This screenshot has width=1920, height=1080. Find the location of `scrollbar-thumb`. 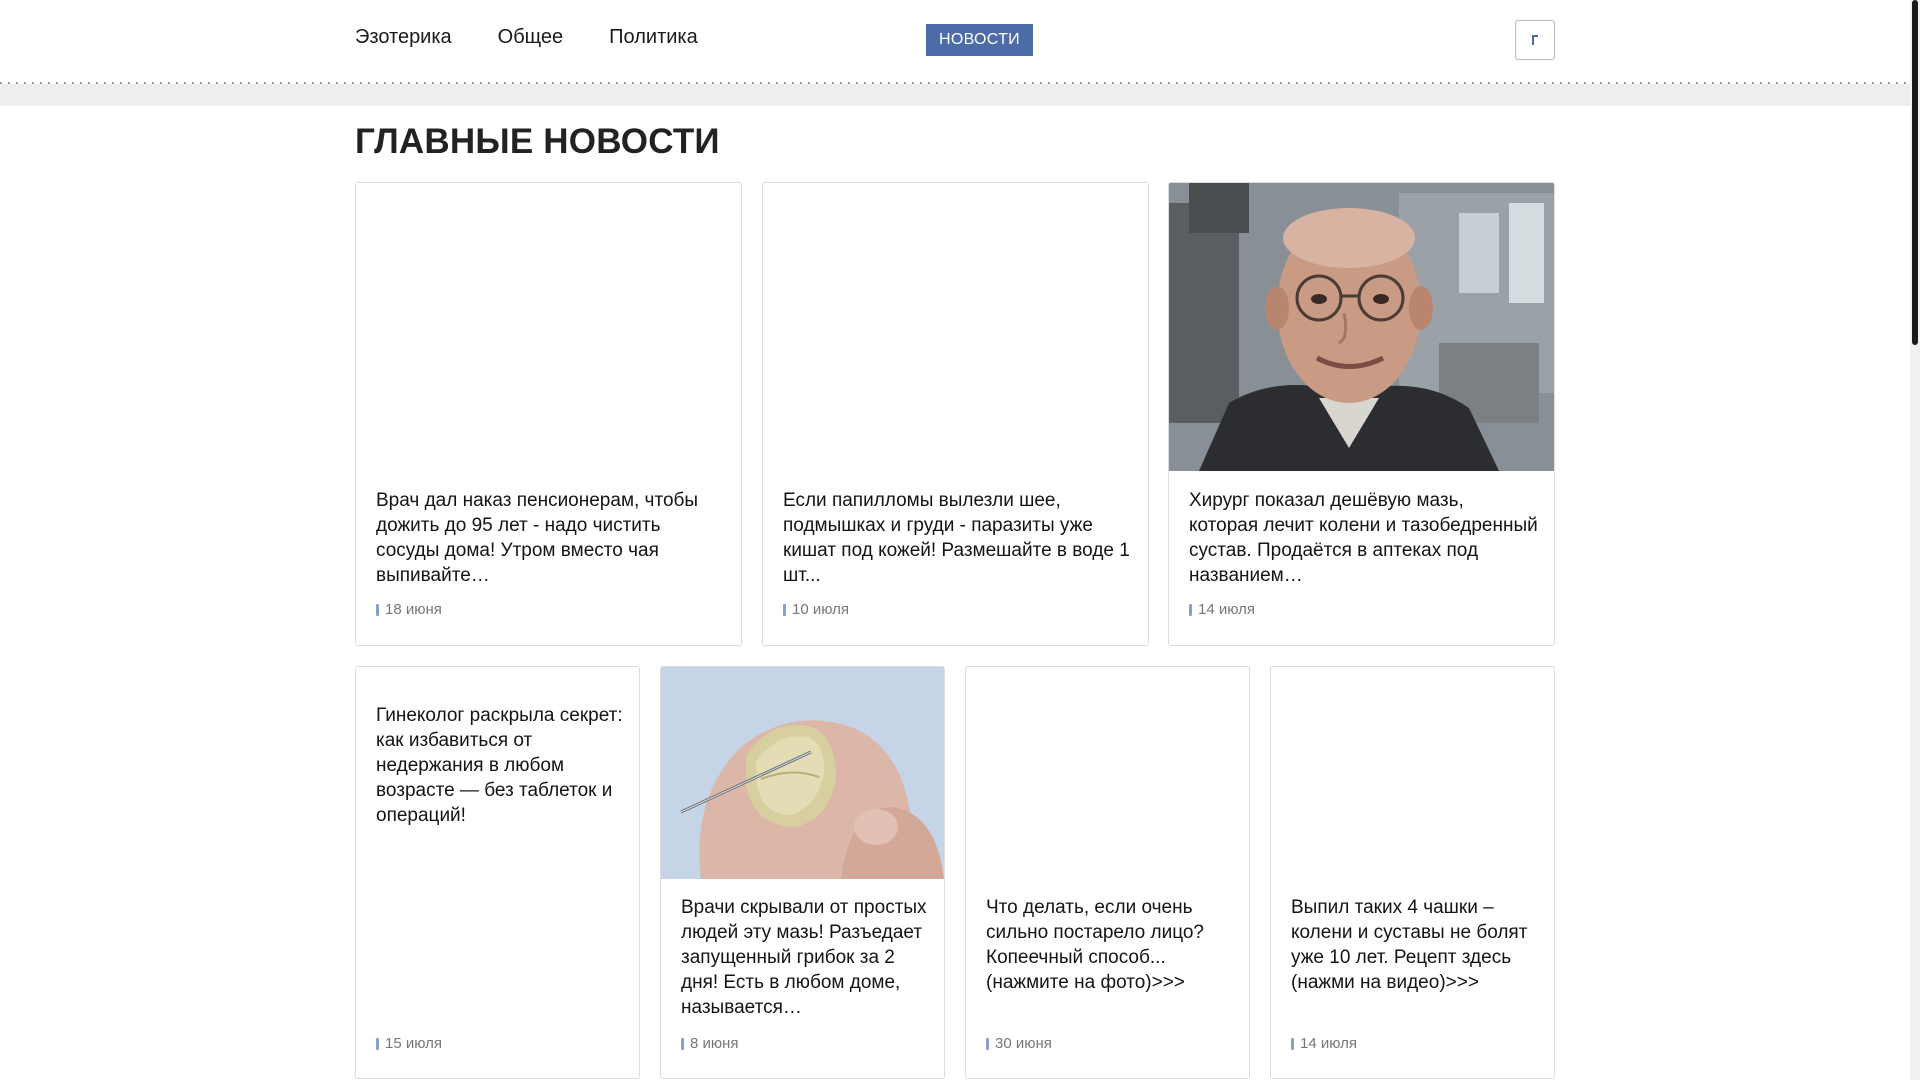

scrollbar-thumb is located at coordinates (1915, 172).